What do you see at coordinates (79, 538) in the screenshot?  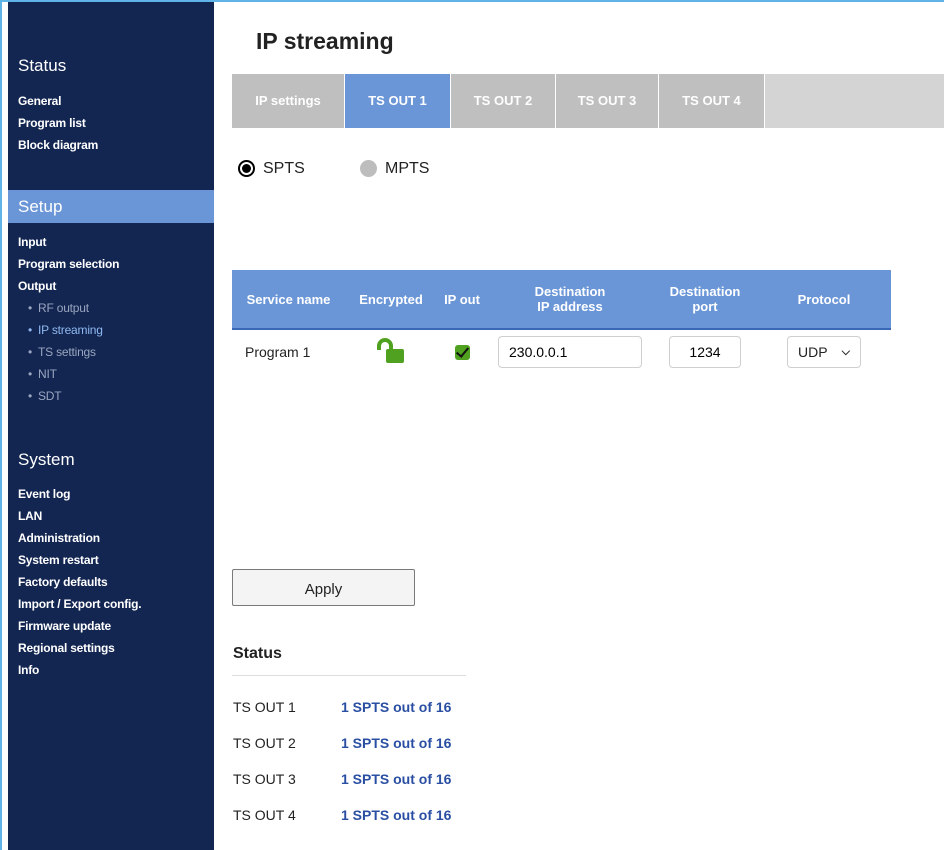 I see `sidebar-item-administration: Administration` at bounding box center [79, 538].